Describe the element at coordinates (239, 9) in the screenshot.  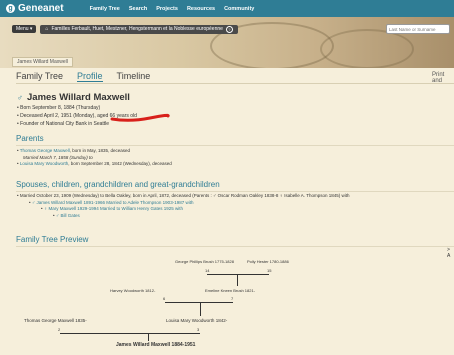
I see `nav-link-community: Community` at that location.